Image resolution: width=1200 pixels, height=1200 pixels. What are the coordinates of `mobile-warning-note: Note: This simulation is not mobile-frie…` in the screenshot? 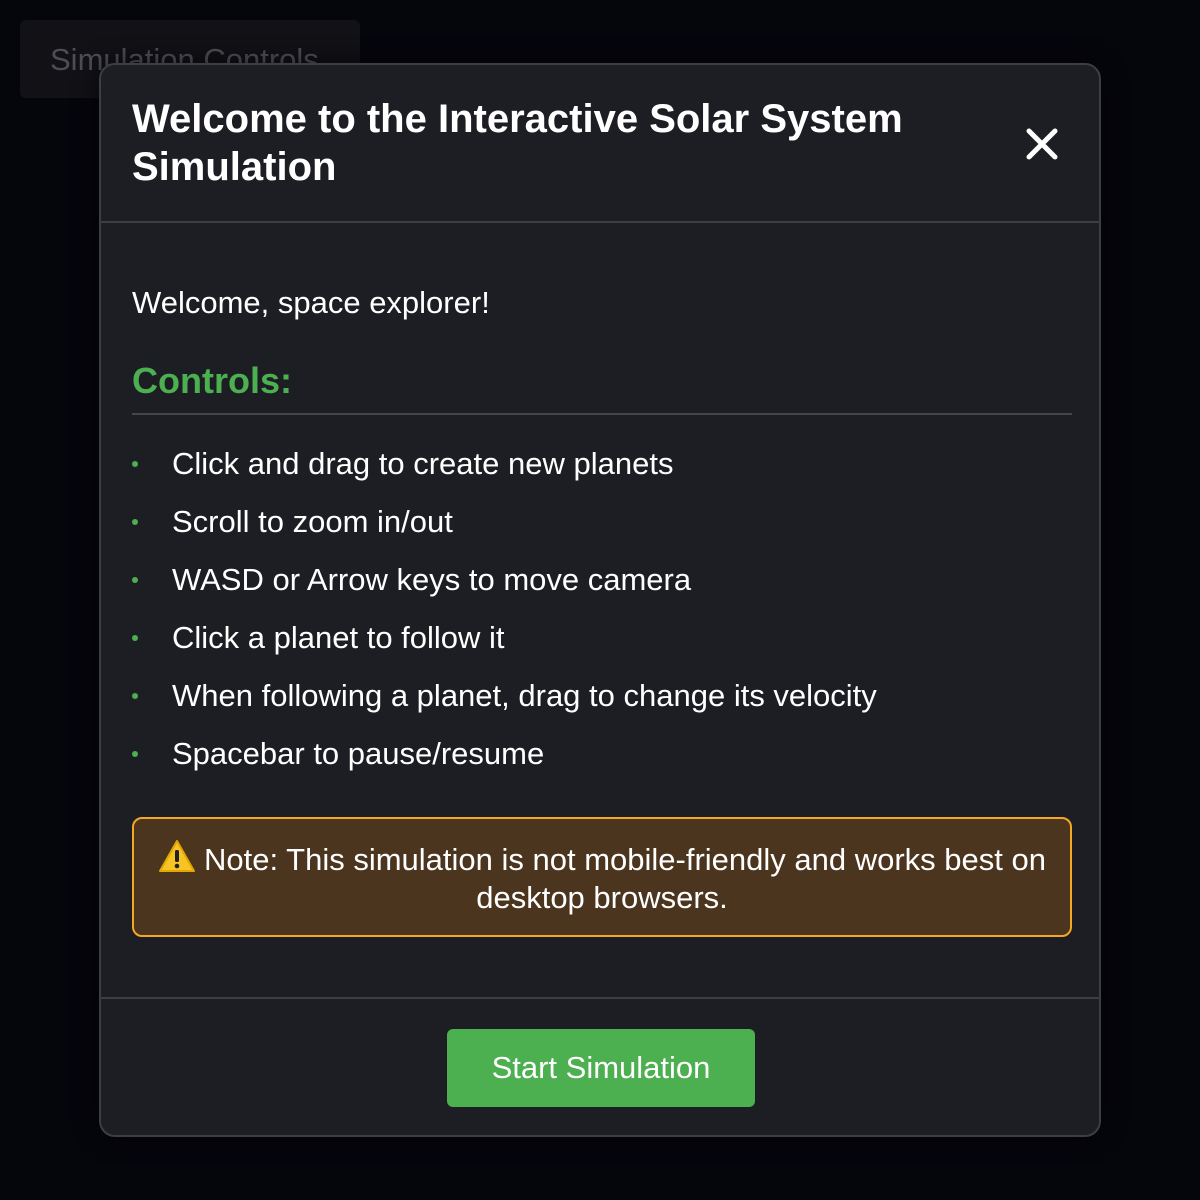 It's located at (602, 877).